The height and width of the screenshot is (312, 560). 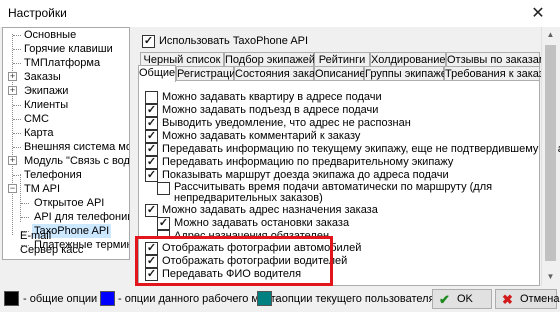 What do you see at coordinates (261, 136) in the screenshot?
I see `option-label: Можно задавать комментарий к заказу` at bounding box center [261, 136].